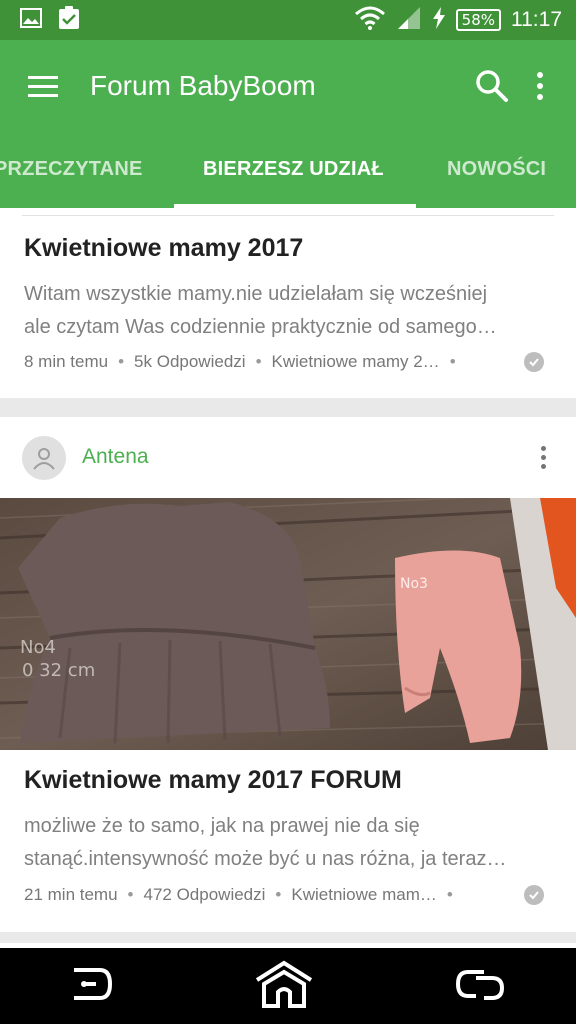 The height and width of the screenshot is (1024, 576). What do you see at coordinates (31, 20) in the screenshot?
I see `image-icon` at bounding box center [31, 20].